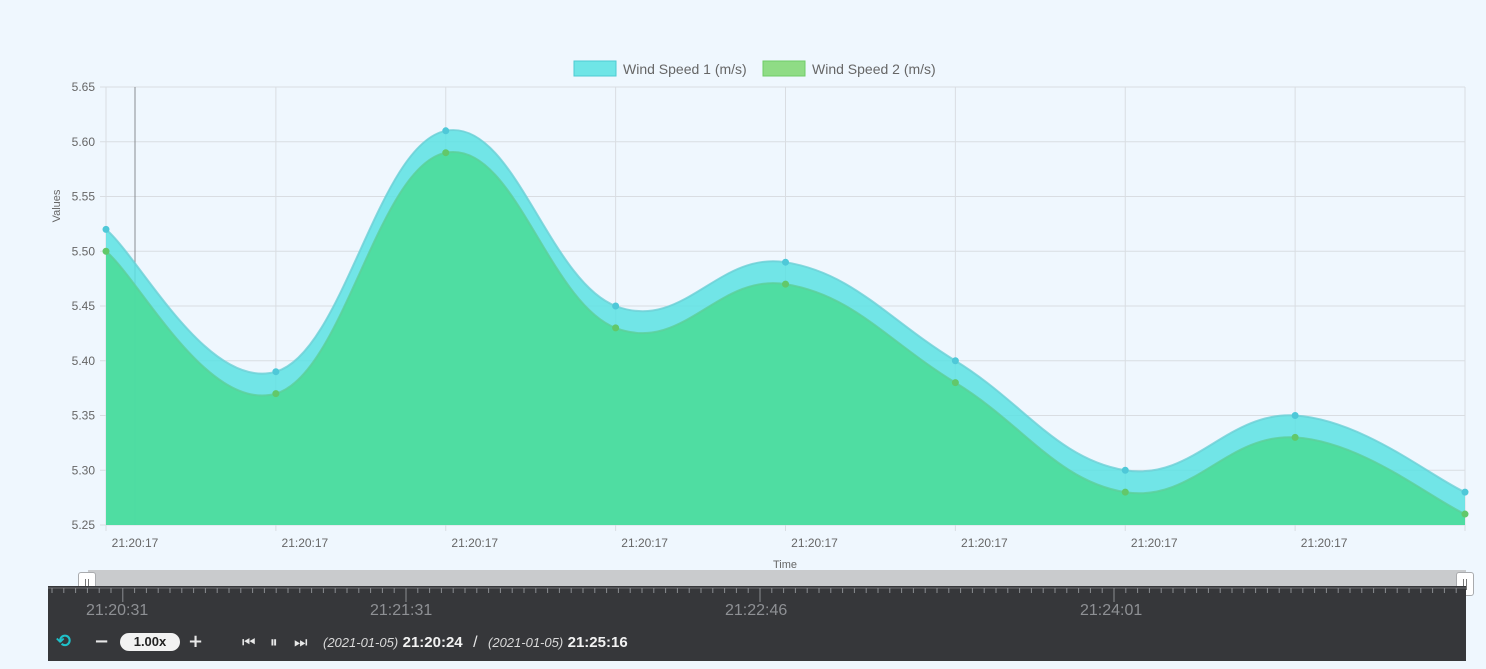  I want to click on timeline-label: 21:24:01, so click(1111, 610).